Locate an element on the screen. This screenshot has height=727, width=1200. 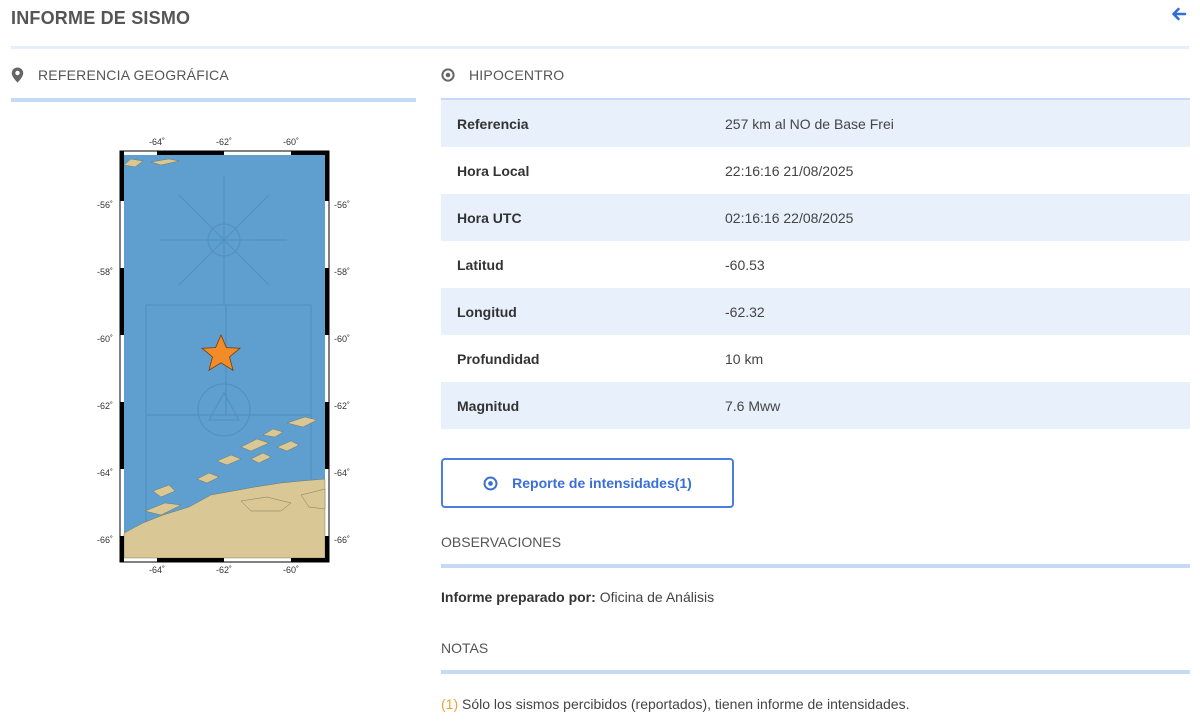
note-number: (1) is located at coordinates (450, 704).